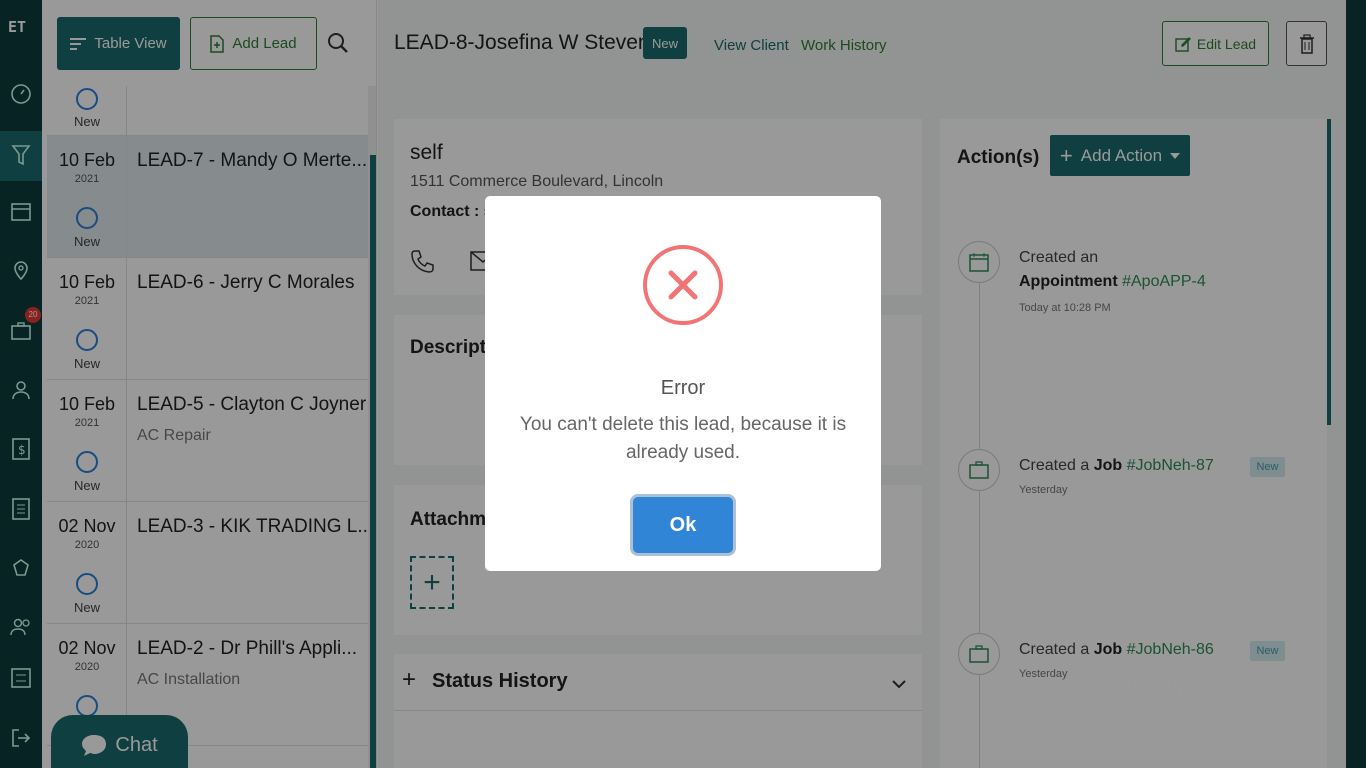 This screenshot has width=1366, height=768. What do you see at coordinates (1191, 713) in the screenshot?
I see `windows-watermark-text: Go to Settings to activate Windows.` at bounding box center [1191, 713].